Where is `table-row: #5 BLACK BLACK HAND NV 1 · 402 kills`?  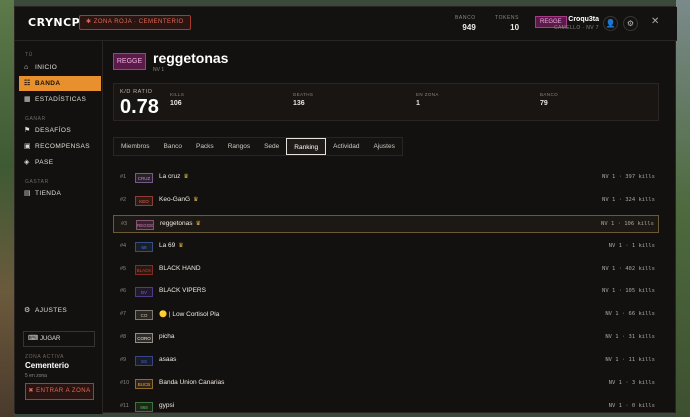
table-row: #5 BLACK BLACK HAND NV 1 · 402 kills is located at coordinates (386, 270).